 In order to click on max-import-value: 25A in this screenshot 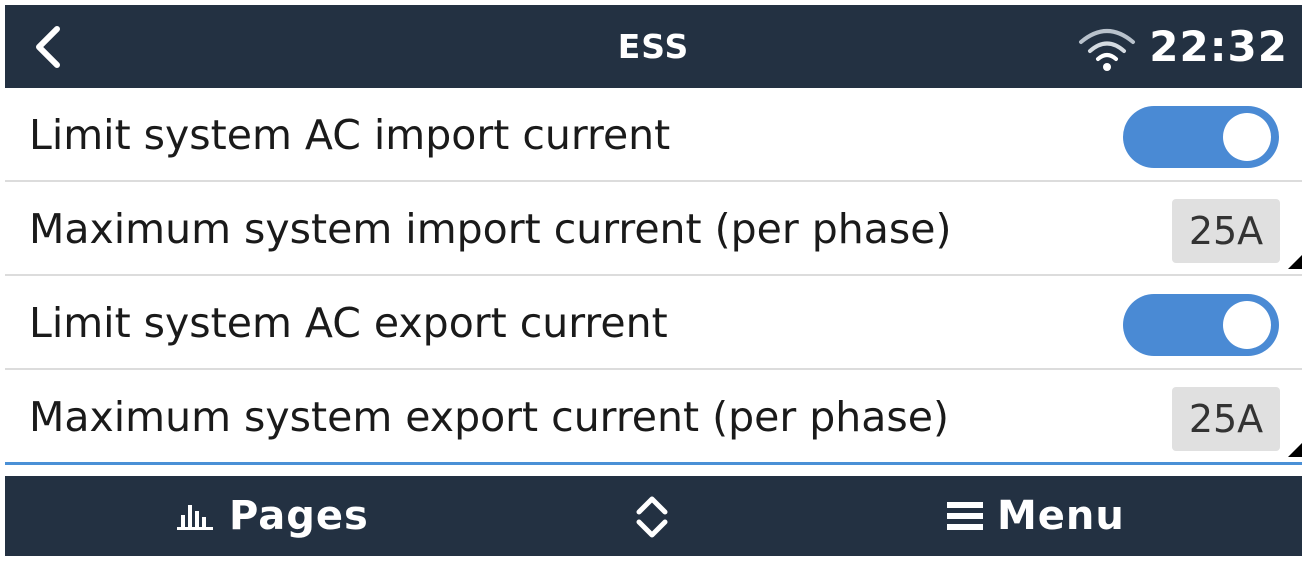, I will do `click(1226, 231)`.